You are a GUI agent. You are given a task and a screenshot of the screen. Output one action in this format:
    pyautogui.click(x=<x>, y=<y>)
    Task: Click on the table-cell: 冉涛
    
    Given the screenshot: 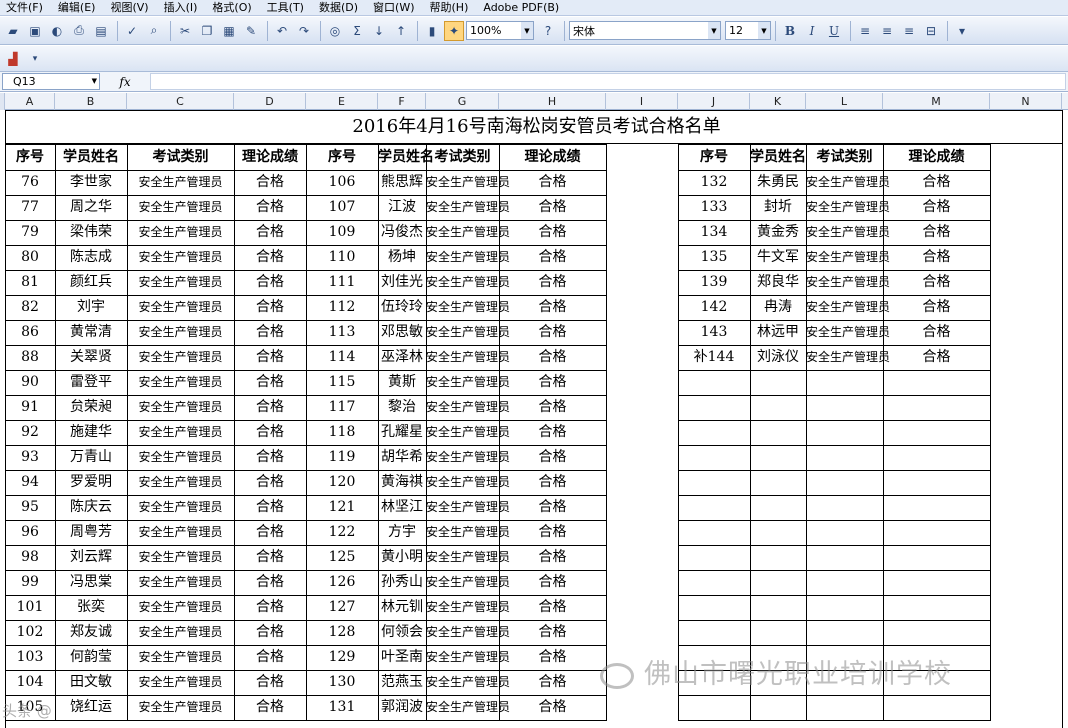 What is the action you would take?
    pyautogui.click(x=778, y=307)
    